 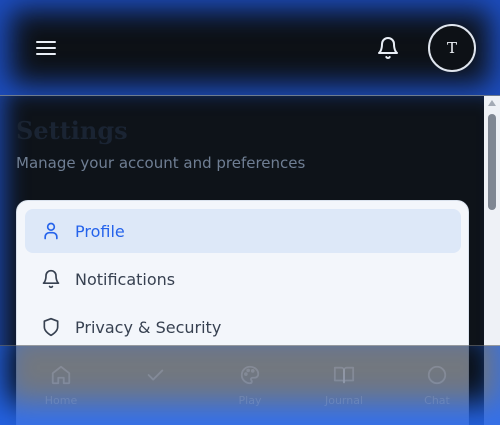 I want to click on bottom-nav-journal: Journal, so click(x=344, y=389).